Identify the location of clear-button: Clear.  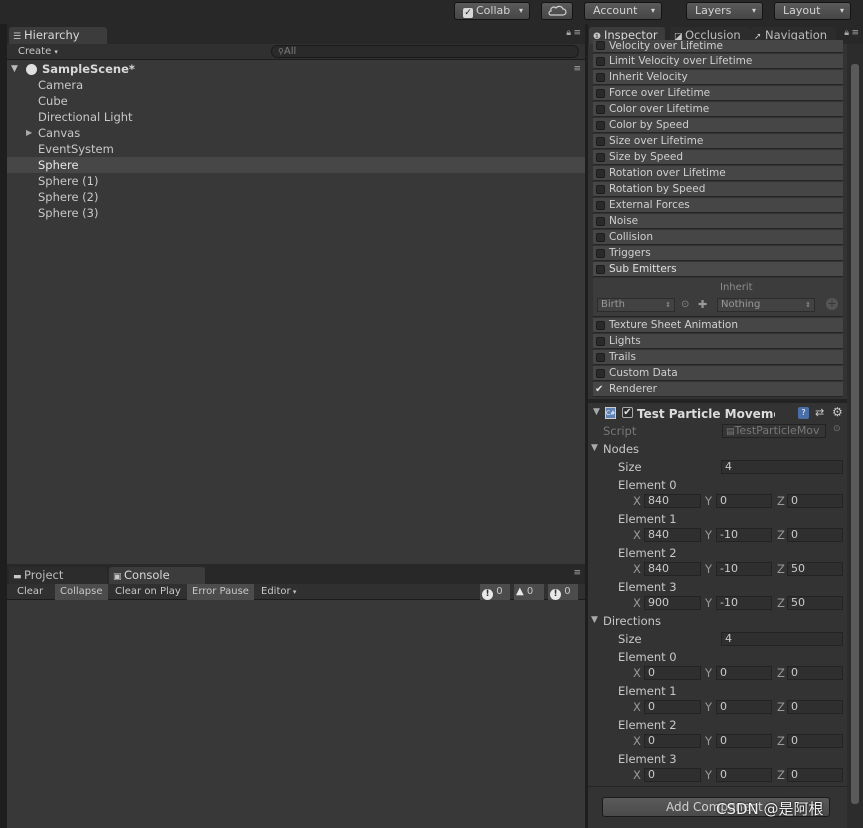
(30, 592).